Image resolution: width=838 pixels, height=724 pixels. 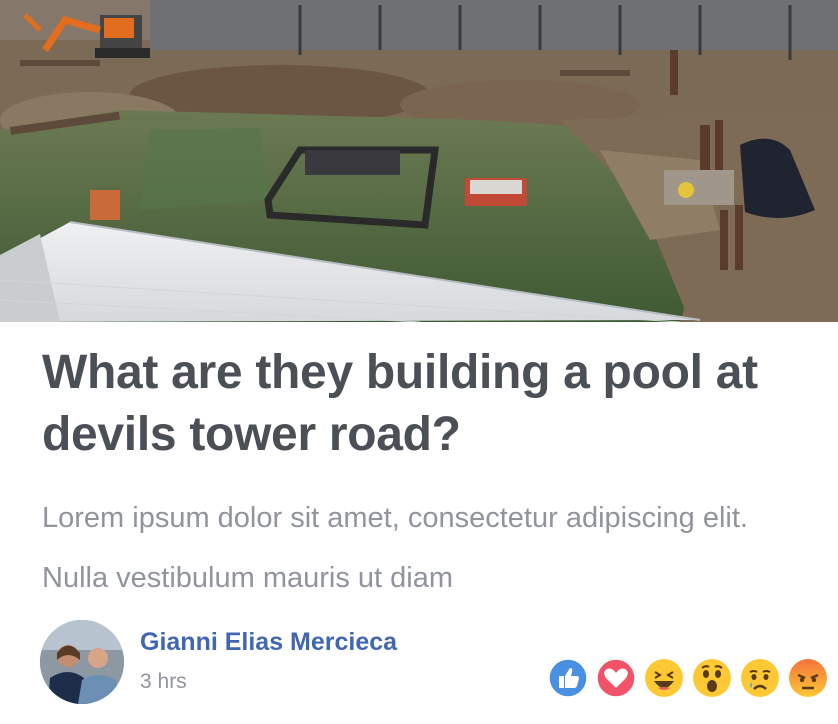 I want to click on sad-reaction, so click(x=760, y=678).